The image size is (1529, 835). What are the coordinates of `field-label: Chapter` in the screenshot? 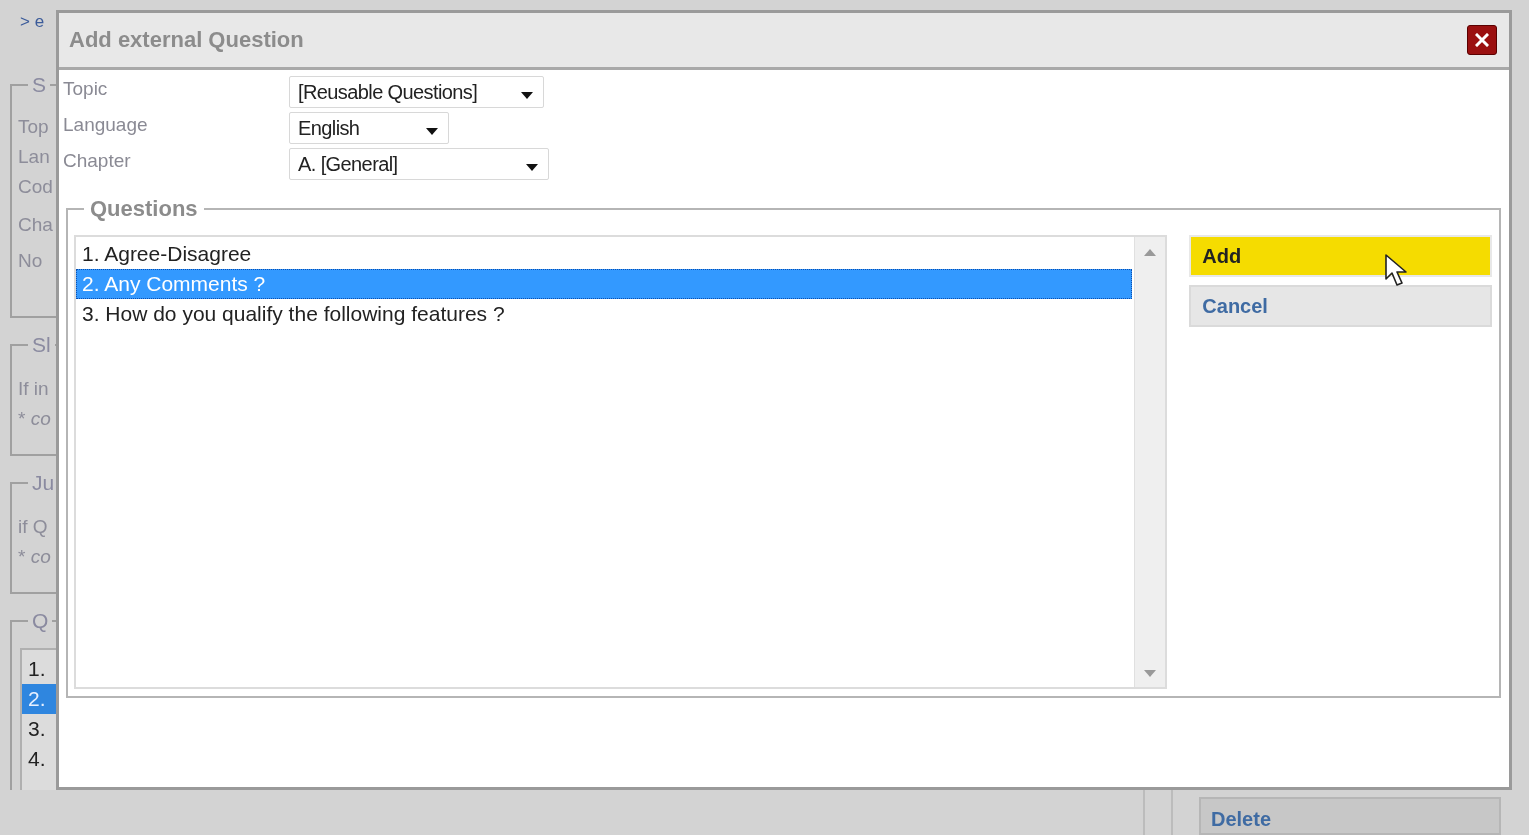 It's located at (97, 161).